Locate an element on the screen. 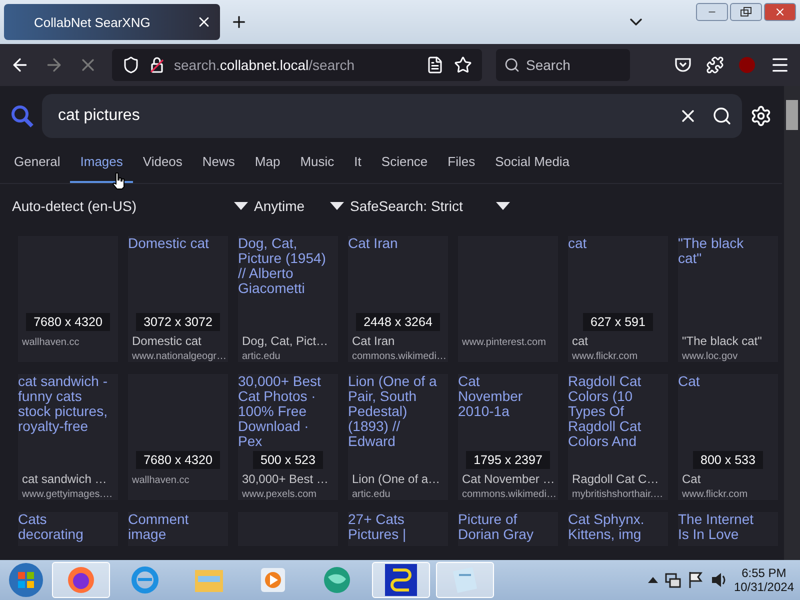 This screenshot has height=600, width=800. pocket-icon is located at coordinates (683, 65).